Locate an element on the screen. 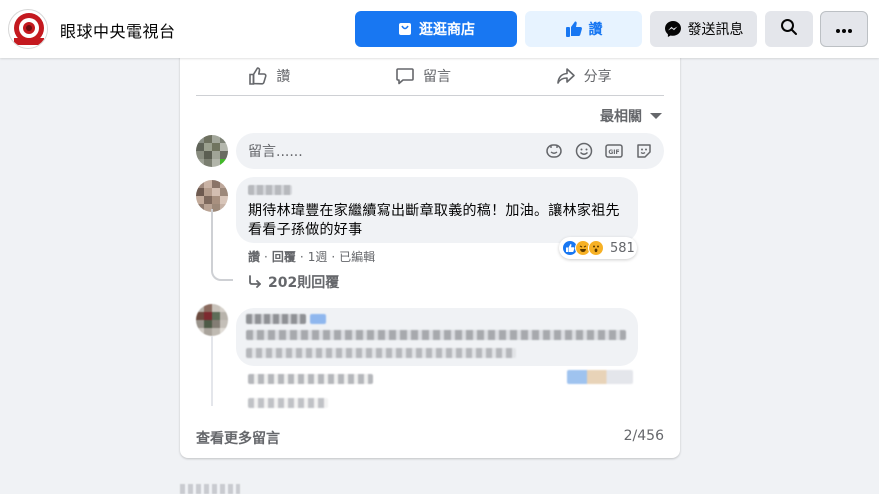 This screenshot has height=494, width=879. comment-meta: 讚 · 回覆 · 1週 · 已編輯 is located at coordinates (311, 256).